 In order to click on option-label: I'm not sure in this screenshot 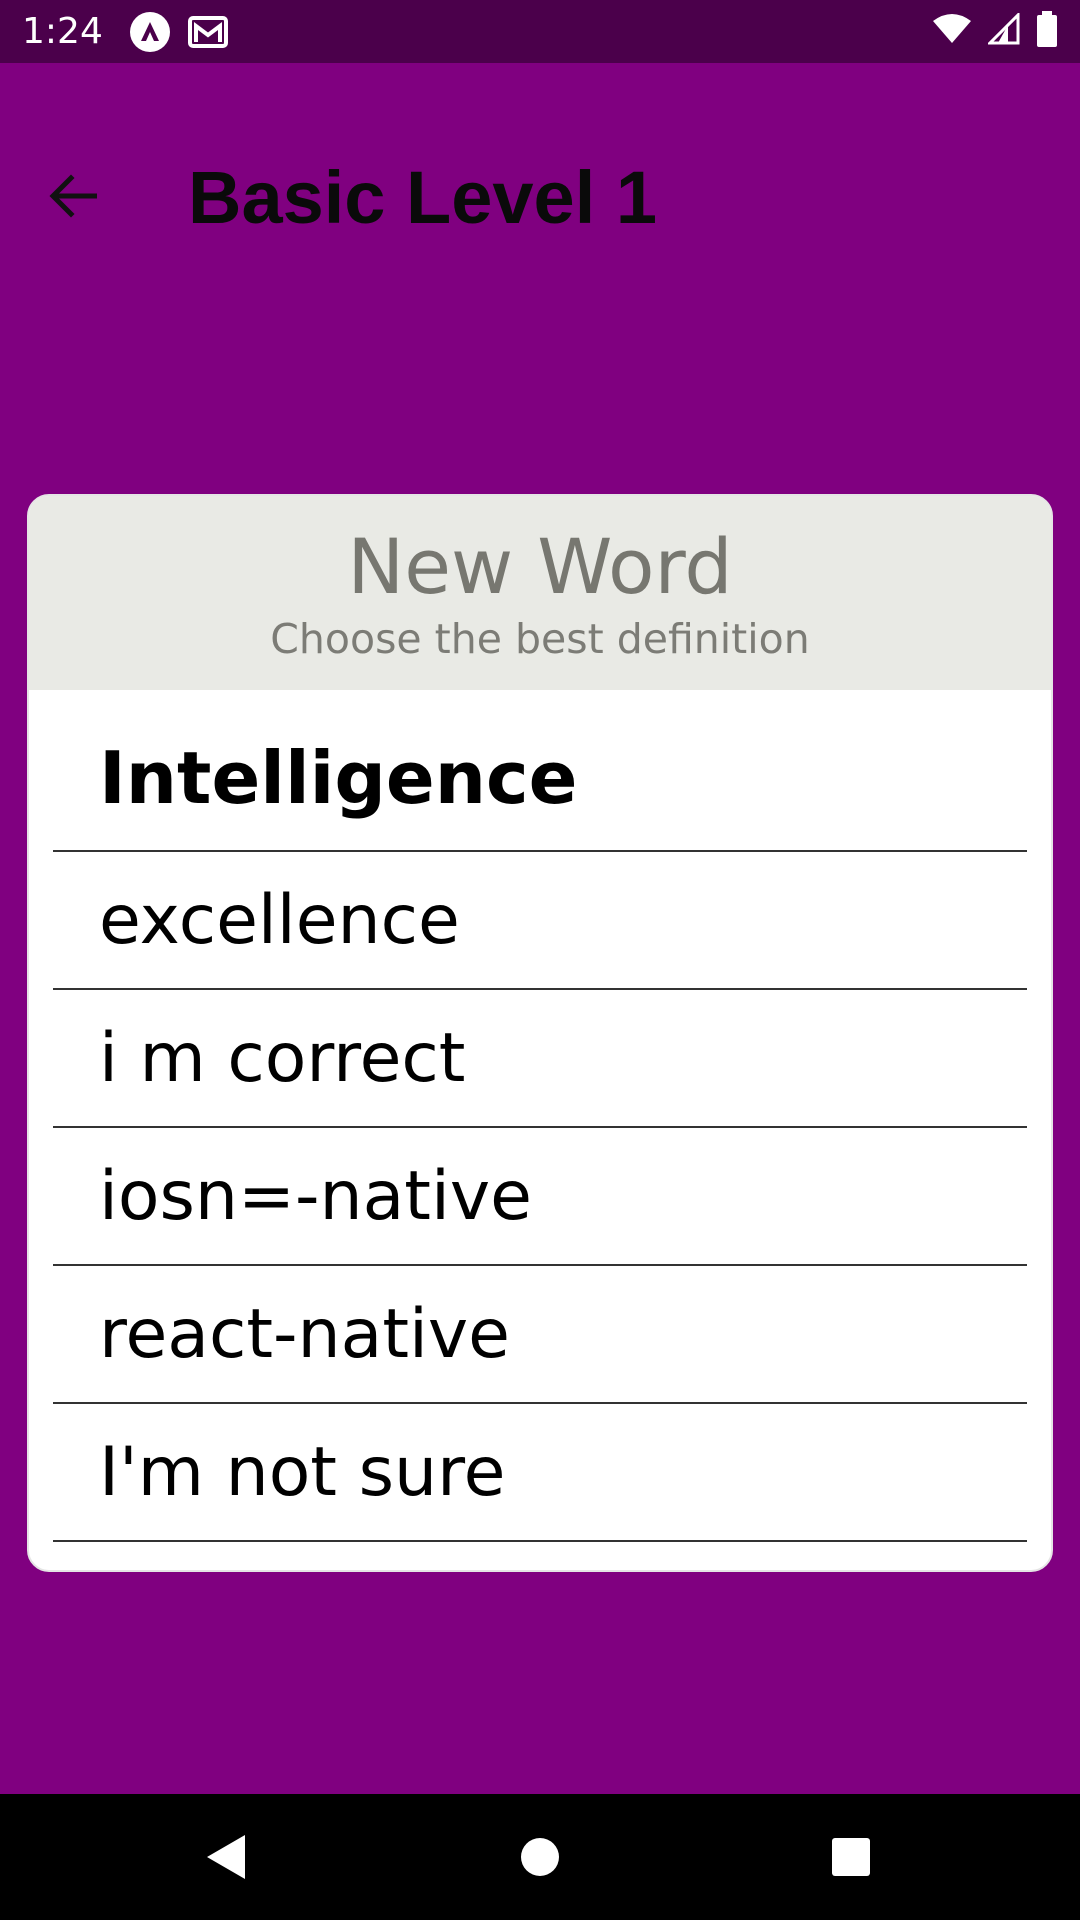, I will do `click(302, 1472)`.